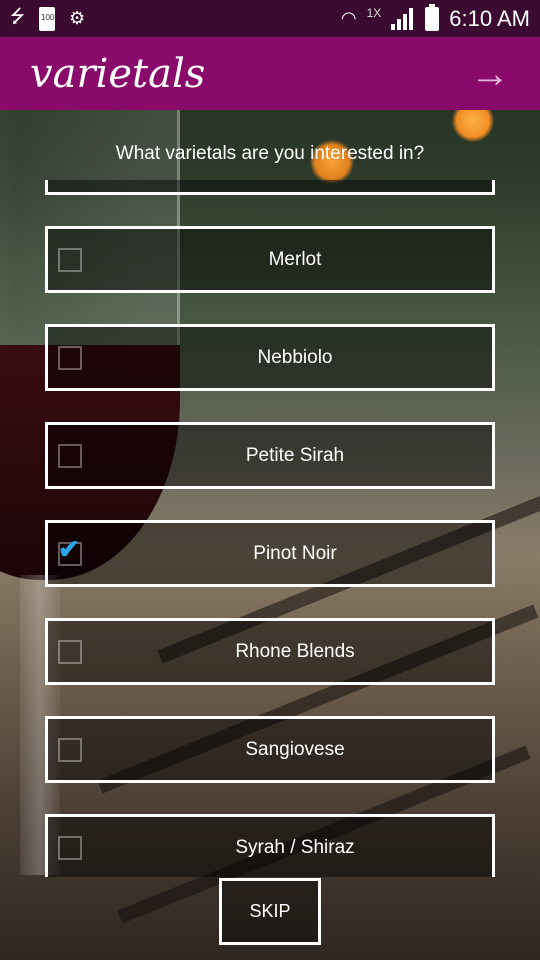 The width and height of the screenshot is (540, 960). What do you see at coordinates (489, 18) in the screenshot?
I see `clock: 6:10 AM` at bounding box center [489, 18].